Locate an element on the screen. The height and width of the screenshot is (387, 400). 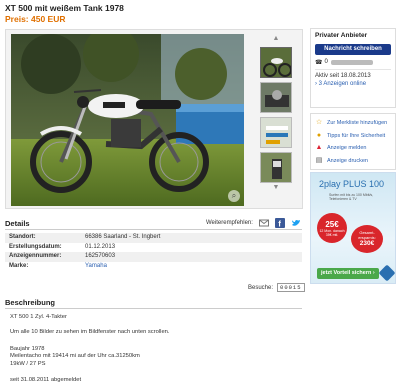
phone-icon: ☎ is located at coordinates (319, 62).